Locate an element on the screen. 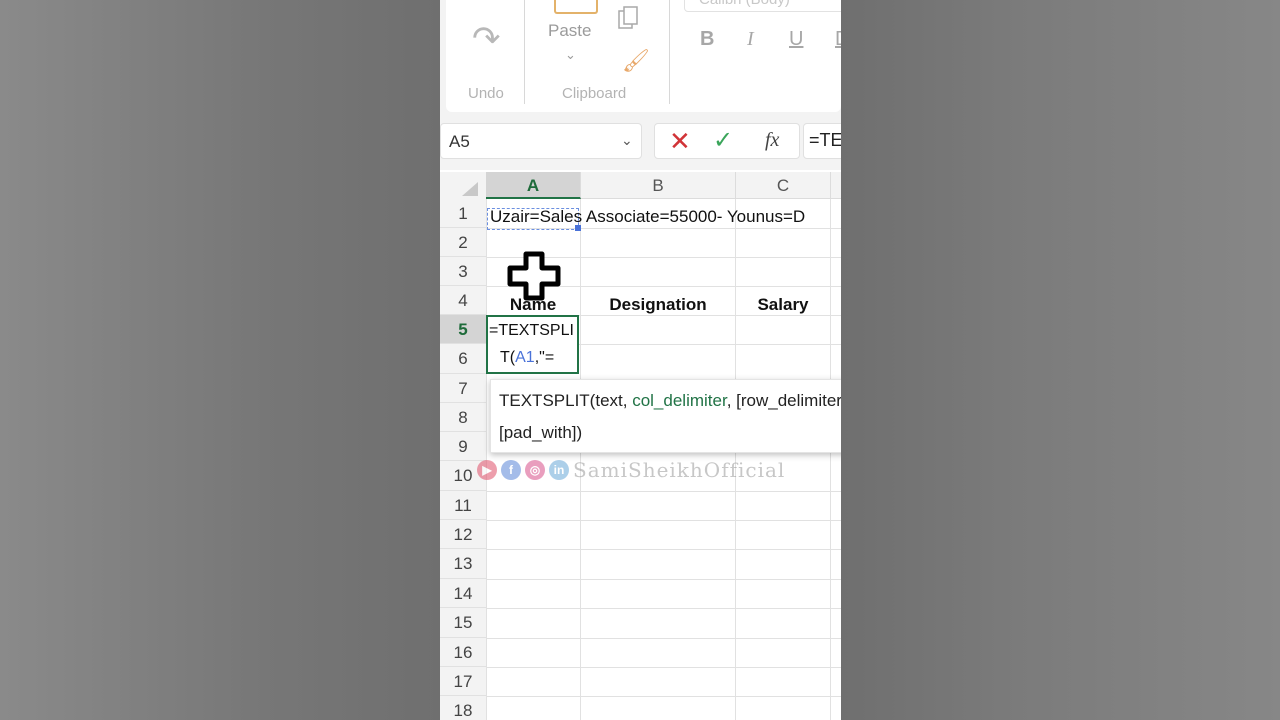 The height and width of the screenshot is (720, 1280). cell-edit-reference: A1 is located at coordinates (525, 357).